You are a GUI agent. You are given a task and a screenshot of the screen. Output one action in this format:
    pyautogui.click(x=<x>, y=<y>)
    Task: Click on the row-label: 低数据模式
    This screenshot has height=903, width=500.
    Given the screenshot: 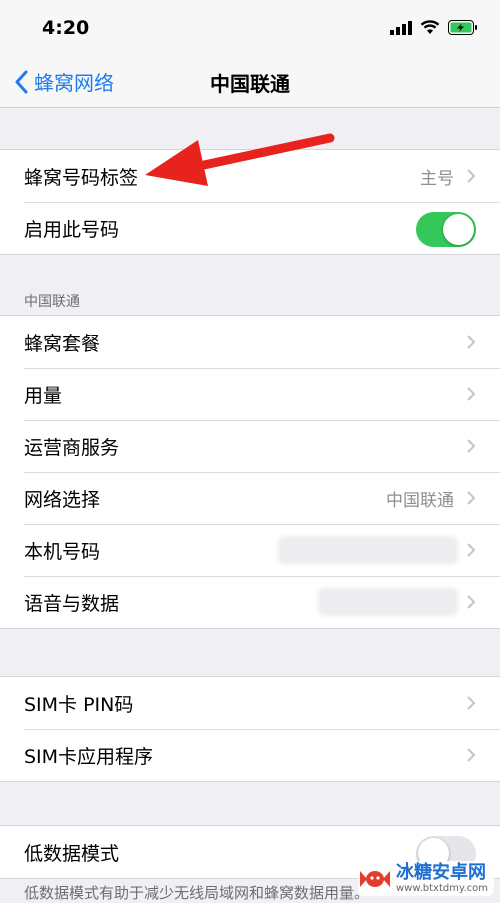 What is the action you would take?
    pyautogui.click(x=72, y=853)
    